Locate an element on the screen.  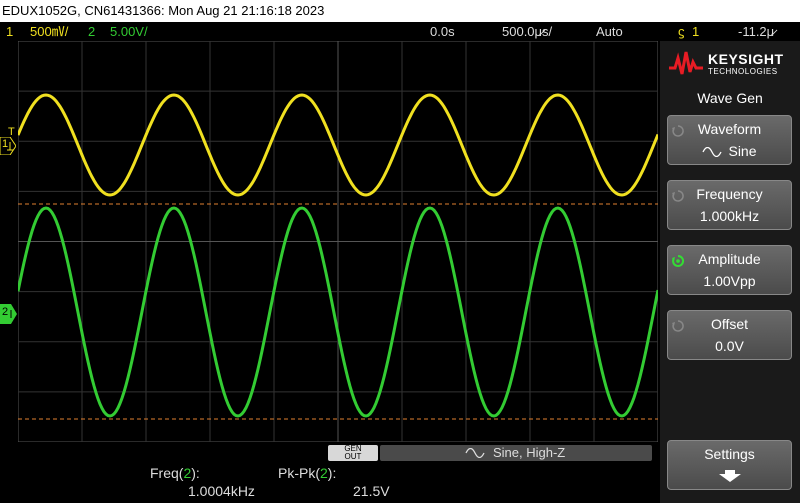
ch2-ground-marker: 2 is located at coordinates (8, 314).